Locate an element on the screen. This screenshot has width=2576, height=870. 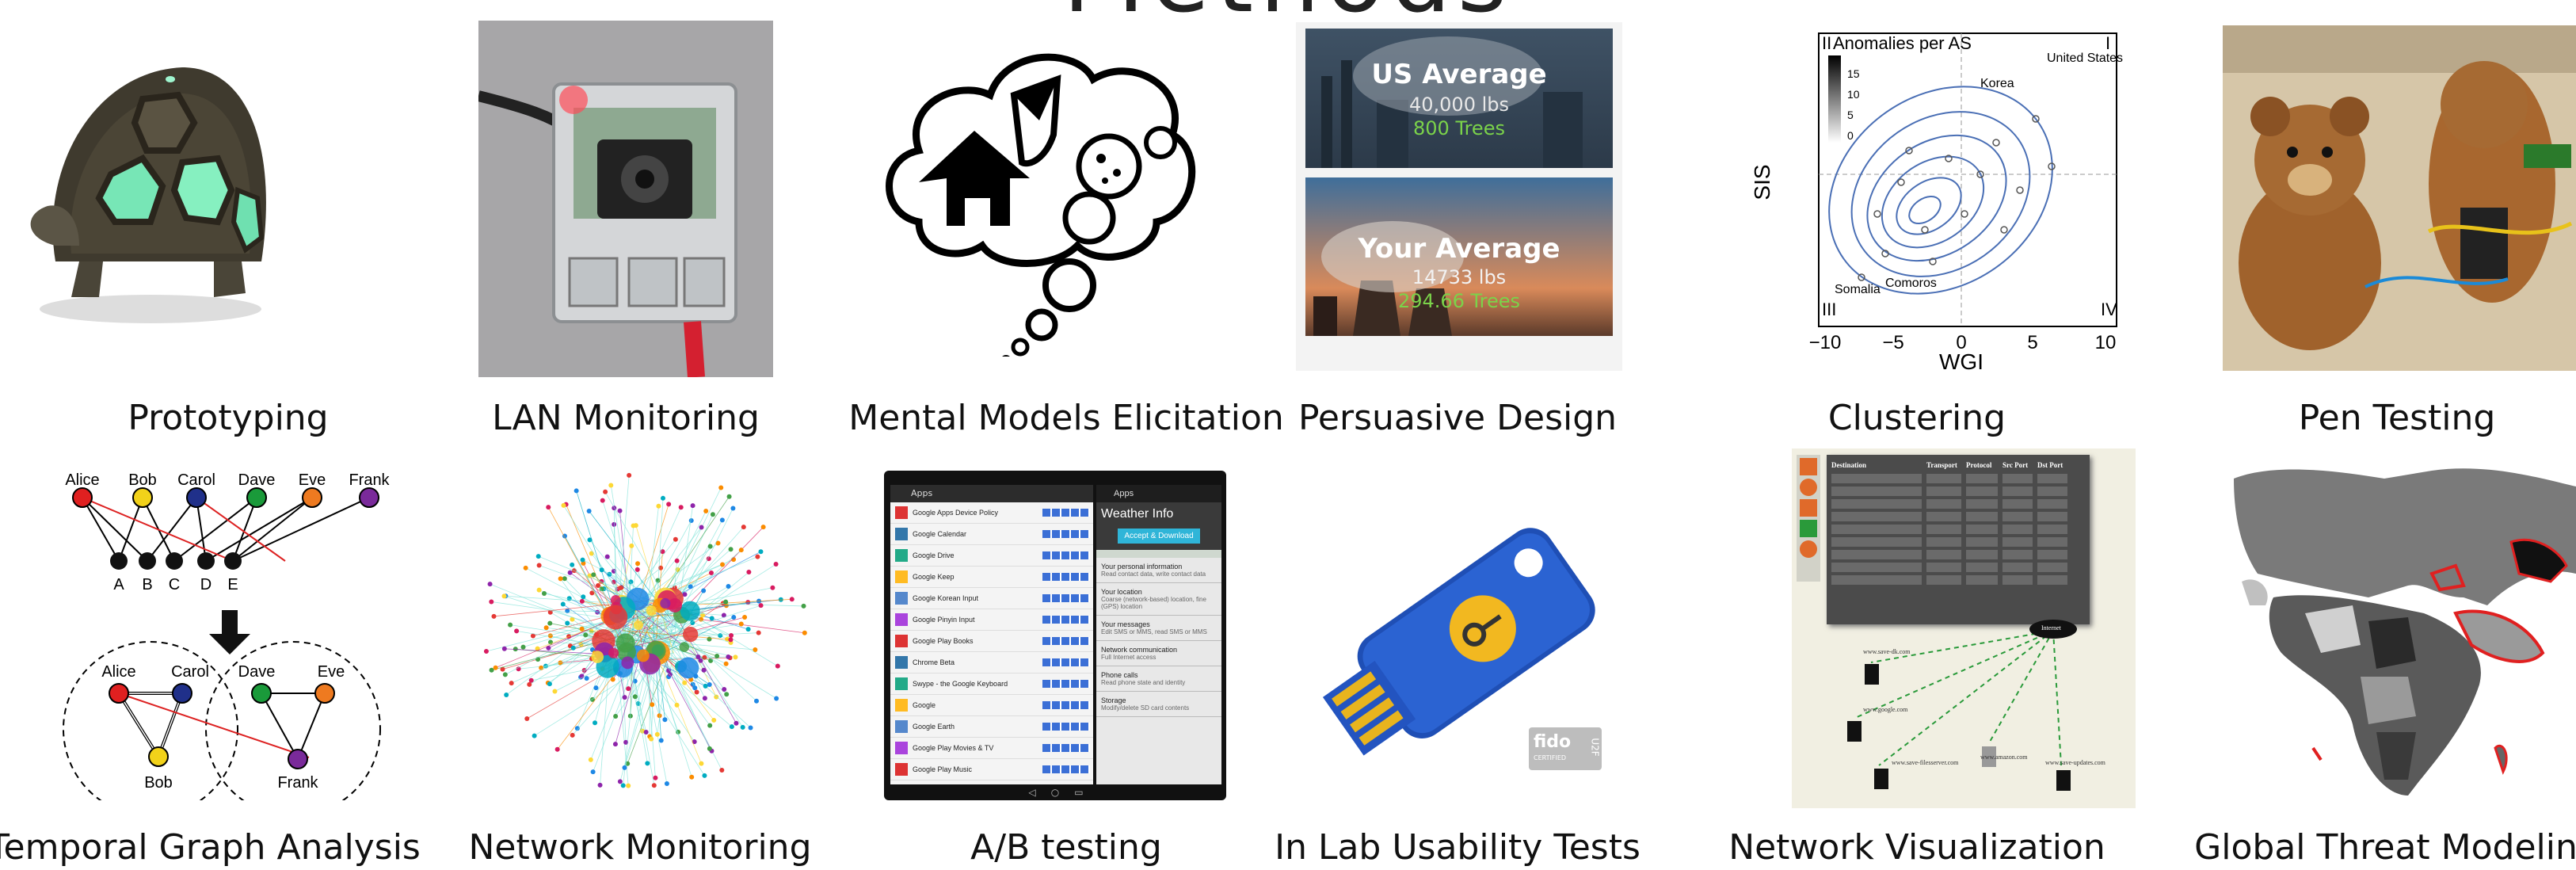
app-list-row: Google Pinyin Input is located at coordinates (991, 620).